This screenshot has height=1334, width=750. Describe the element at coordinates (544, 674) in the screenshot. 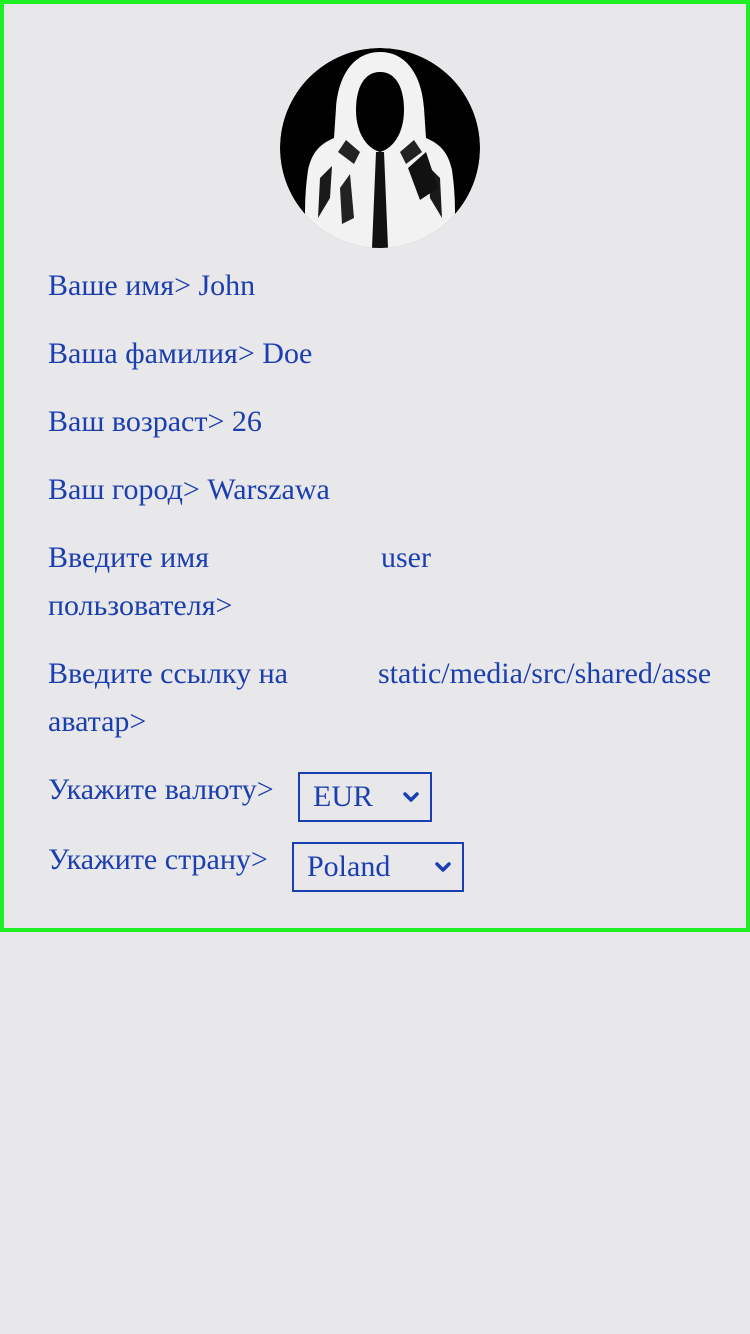

I see `avatar-link-input: static/media/src/shared/assets` at that location.